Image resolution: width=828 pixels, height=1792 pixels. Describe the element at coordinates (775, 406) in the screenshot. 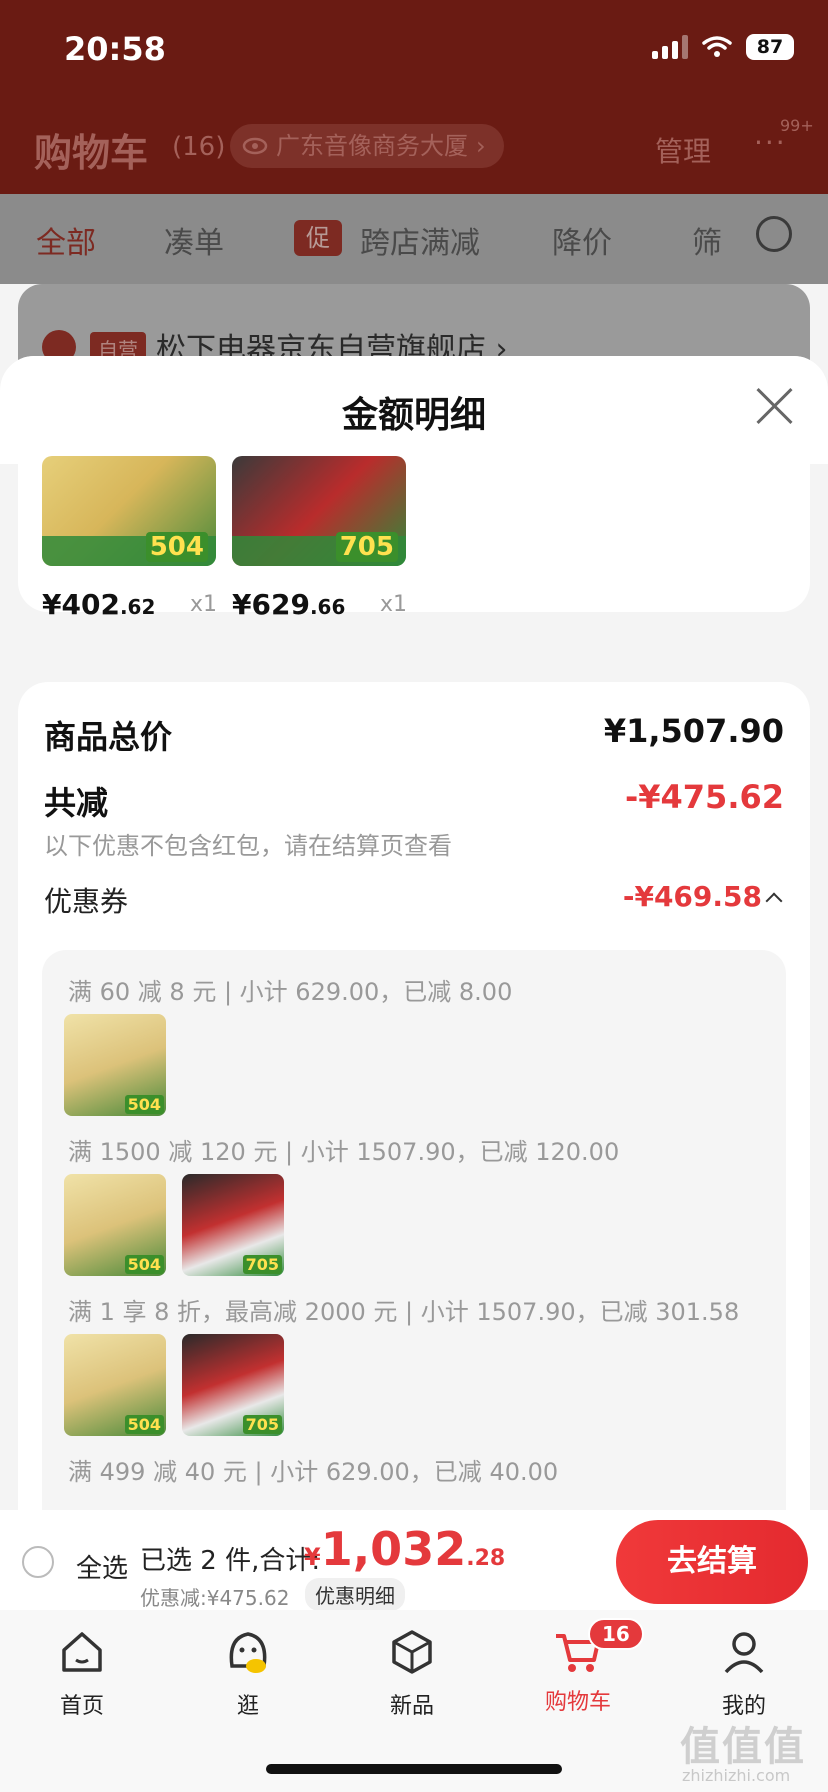

I see `close-icon` at that location.